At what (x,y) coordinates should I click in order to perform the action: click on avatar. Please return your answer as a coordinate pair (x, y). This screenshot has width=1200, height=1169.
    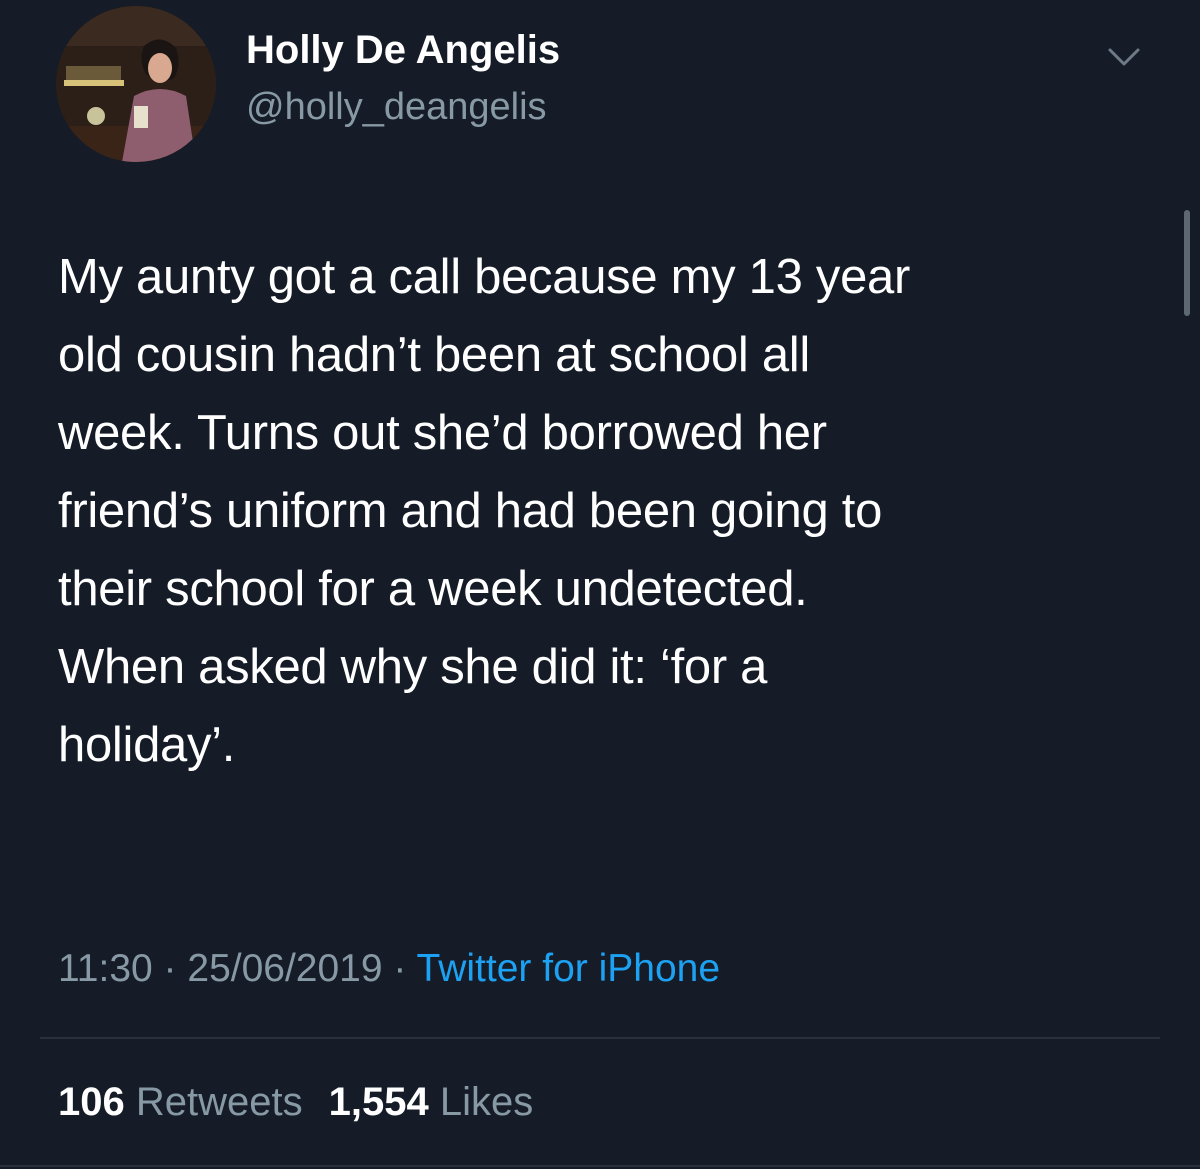
    Looking at the image, I should click on (136, 84).